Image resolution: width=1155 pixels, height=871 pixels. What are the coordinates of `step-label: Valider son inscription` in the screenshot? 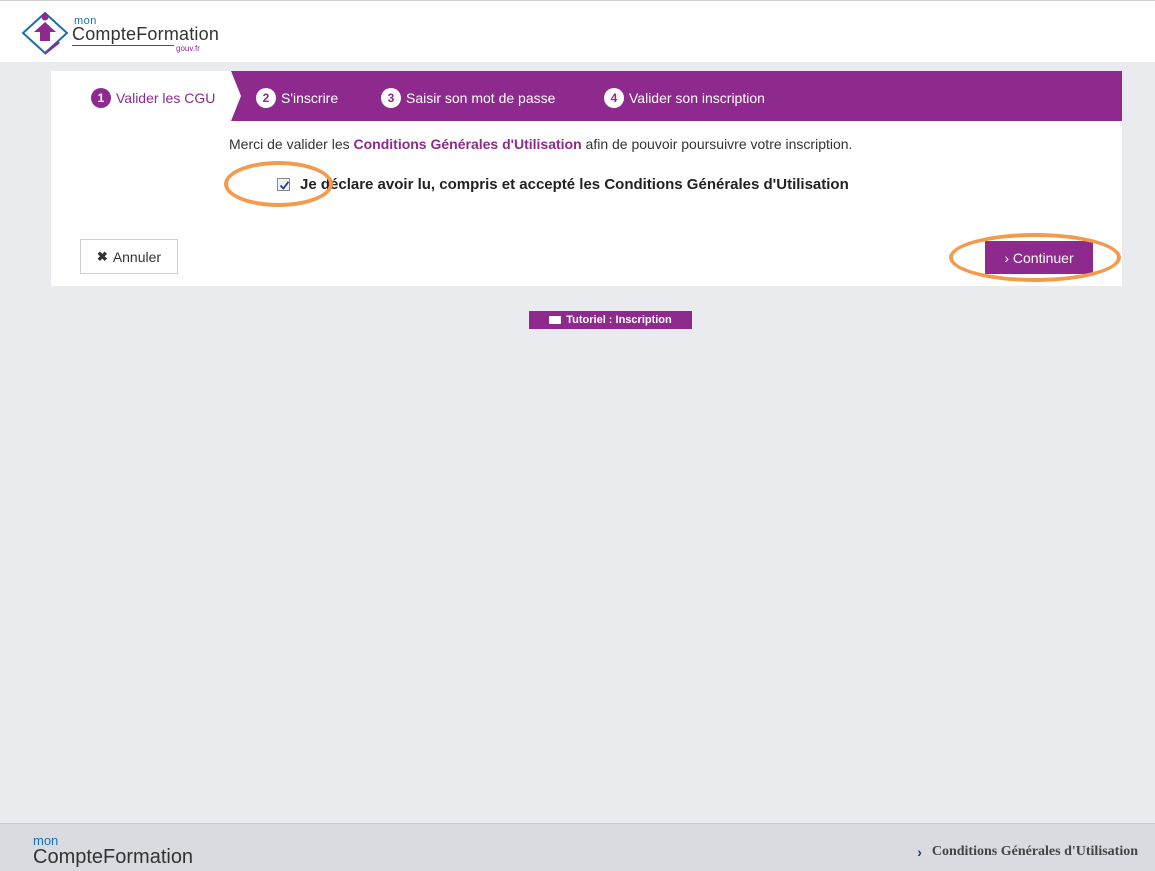 It's located at (697, 98).